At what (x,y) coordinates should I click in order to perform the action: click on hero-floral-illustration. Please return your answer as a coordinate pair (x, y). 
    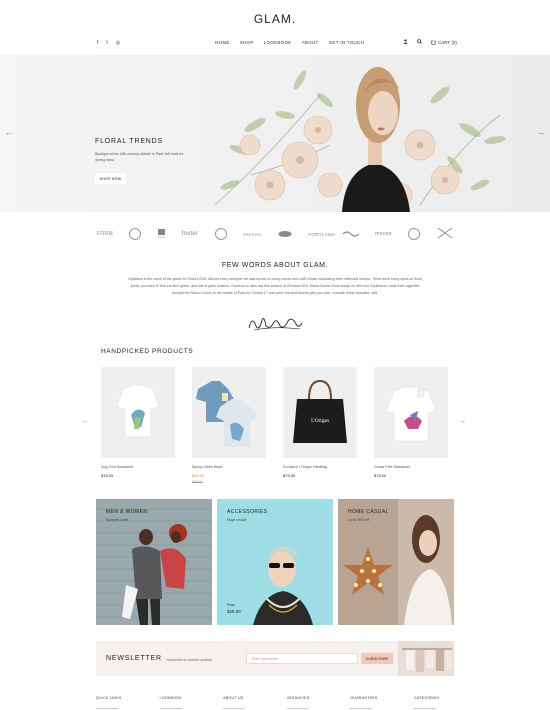
    Looking at the image, I should click on (360, 139).